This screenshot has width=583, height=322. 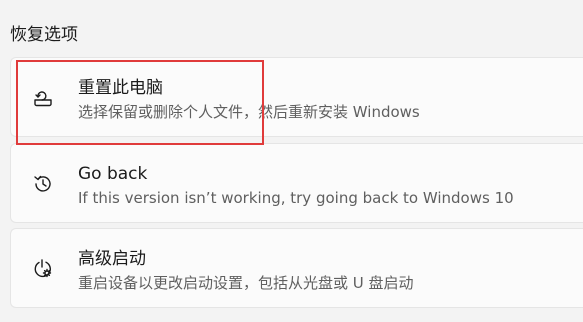 What do you see at coordinates (44, 35) in the screenshot?
I see `section-title: 恢复选项` at bounding box center [44, 35].